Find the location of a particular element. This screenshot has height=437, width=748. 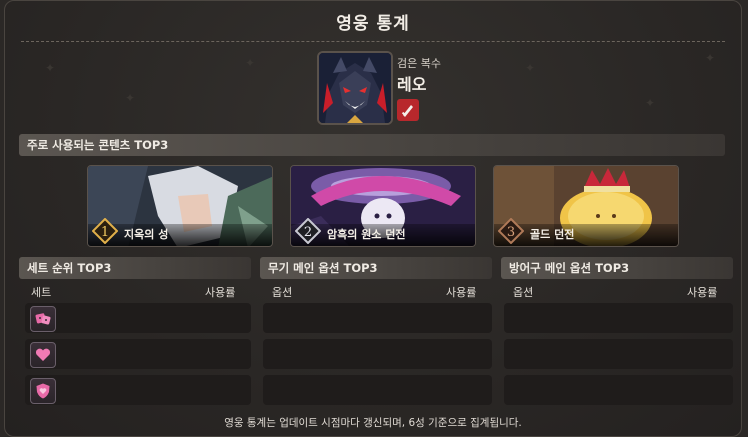

hero-portrait is located at coordinates (355, 88).